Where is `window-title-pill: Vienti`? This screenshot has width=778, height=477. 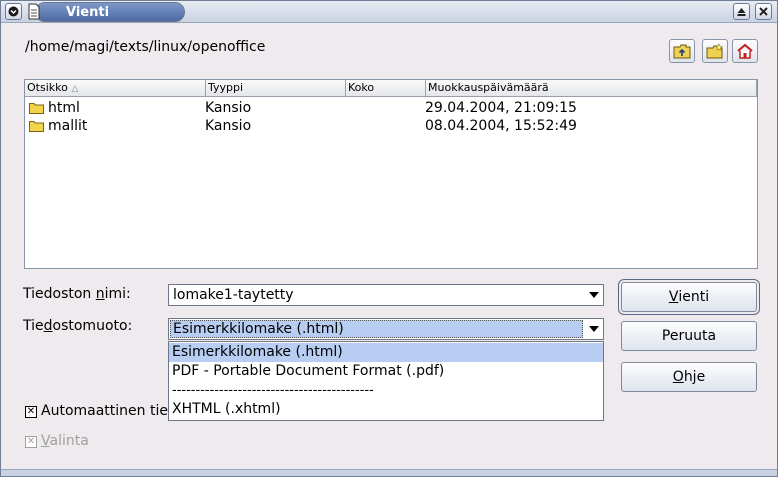 window-title-pill: Vienti is located at coordinates (110, 12).